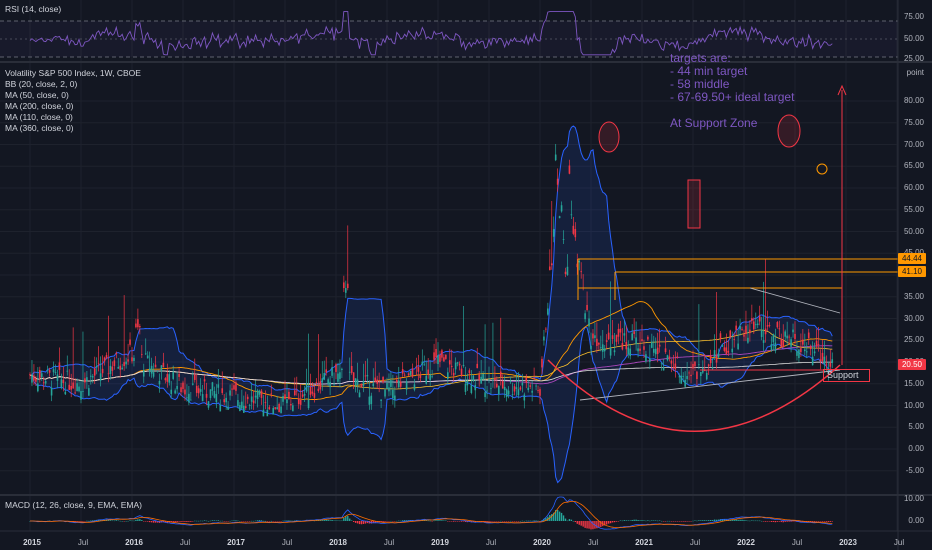  Describe the element at coordinates (695, 542) in the screenshot. I see `time-tick: Jul` at that location.